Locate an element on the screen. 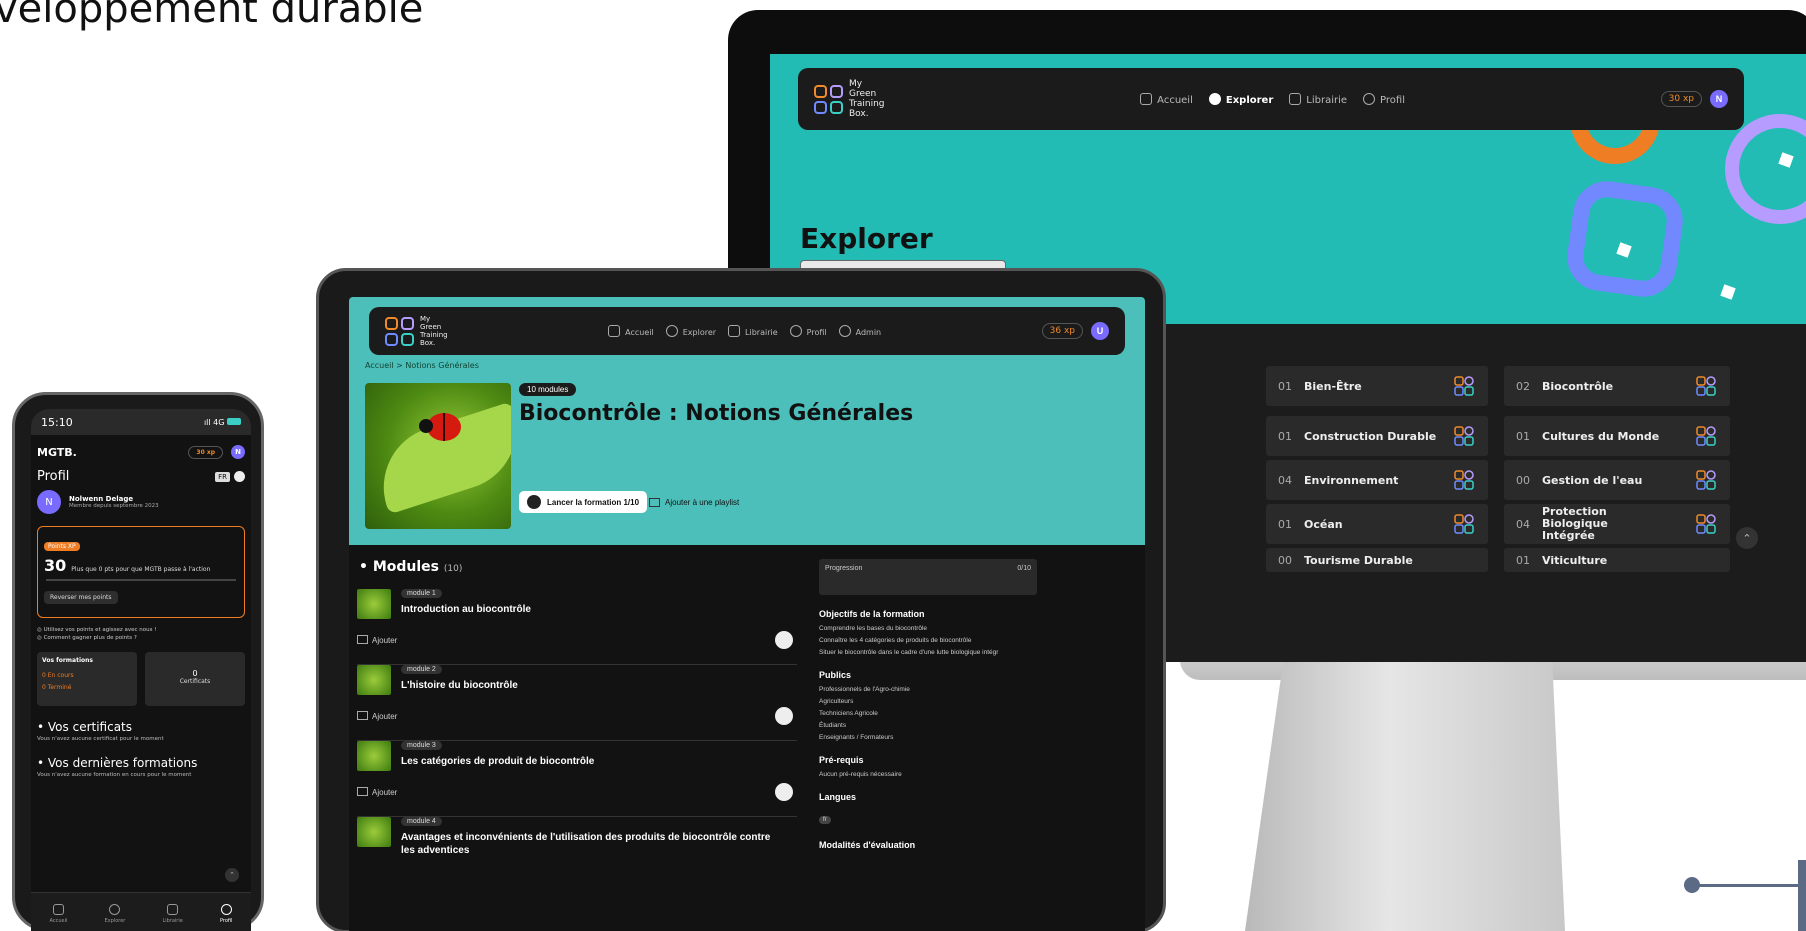  category-label: Viticulture is located at coordinates (1575, 560).